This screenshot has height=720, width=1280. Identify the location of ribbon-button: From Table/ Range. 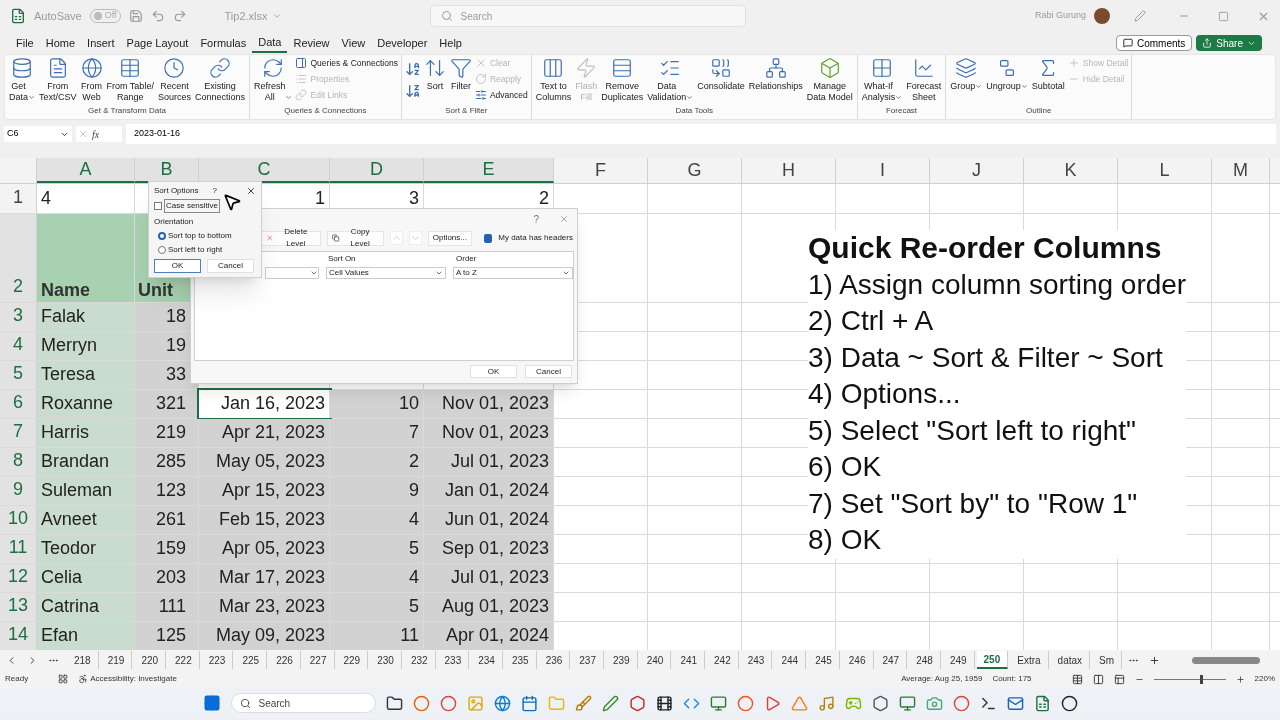
(130, 80).